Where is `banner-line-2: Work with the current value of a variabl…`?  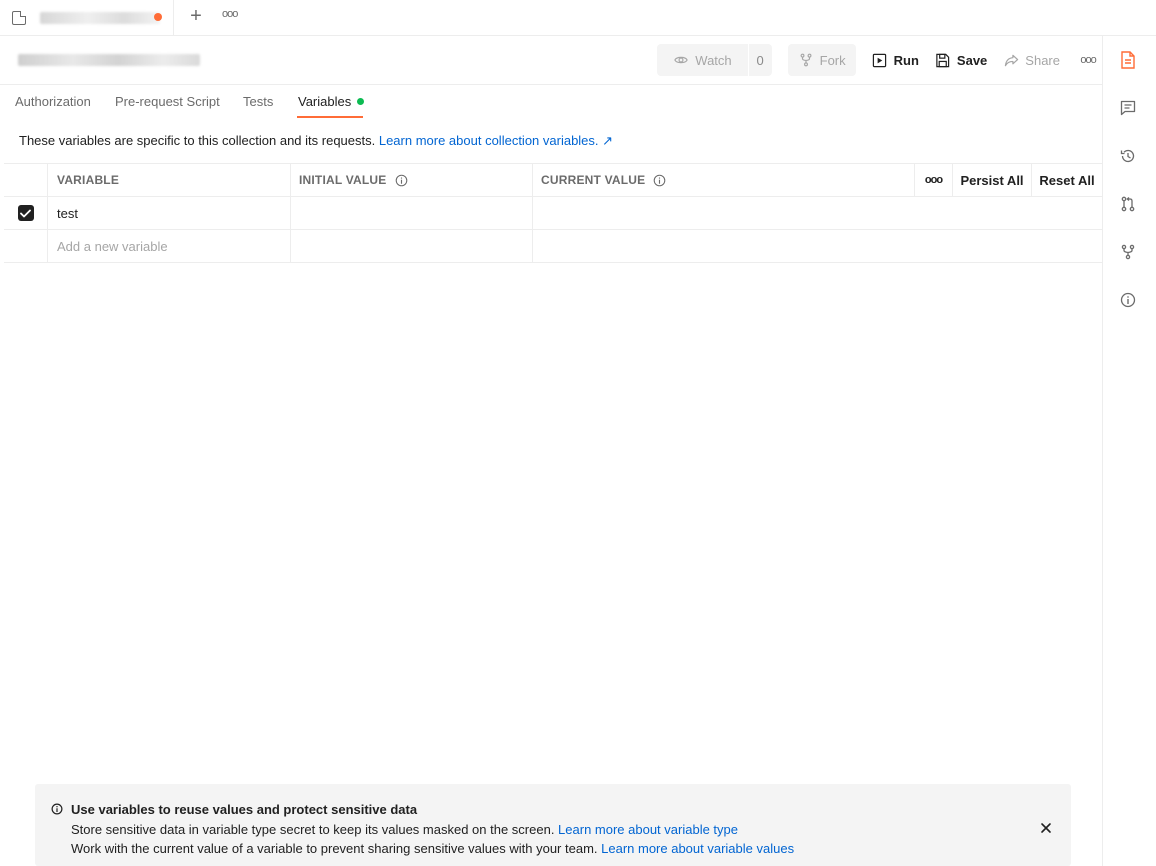 banner-line-2: Work with the current value of a variabl… is located at coordinates (432, 848).